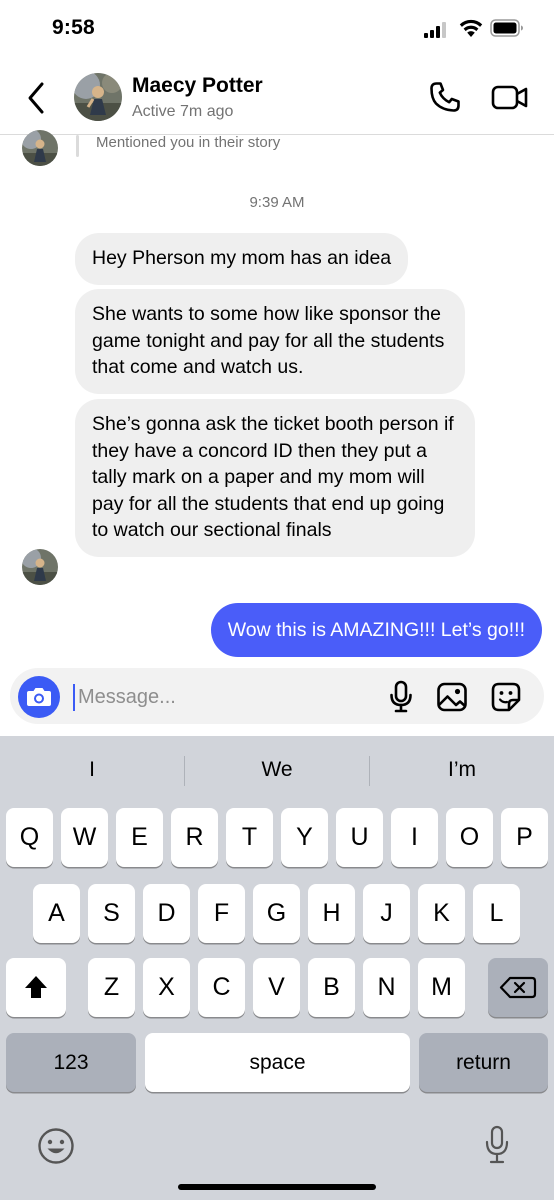 Image resolution: width=554 pixels, height=1200 pixels. Describe the element at coordinates (483, 1062) in the screenshot. I see `return-key: return` at that location.